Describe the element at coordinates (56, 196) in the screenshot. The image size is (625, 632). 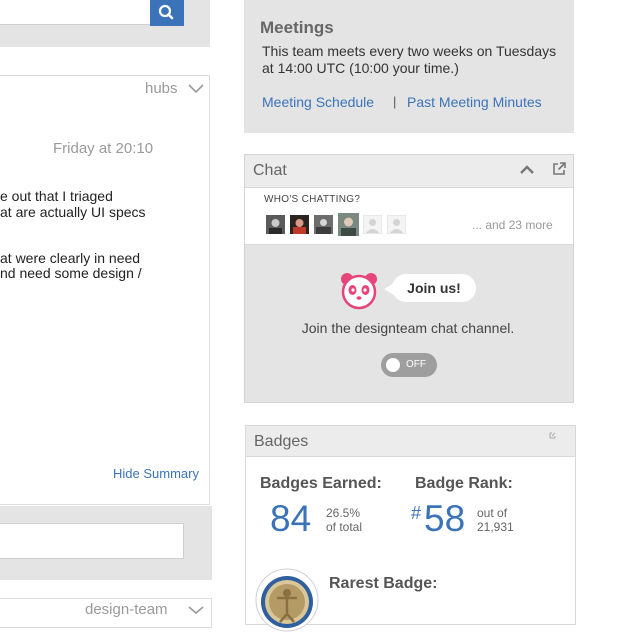
I see `post-text-line: e out that I triaged` at that location.